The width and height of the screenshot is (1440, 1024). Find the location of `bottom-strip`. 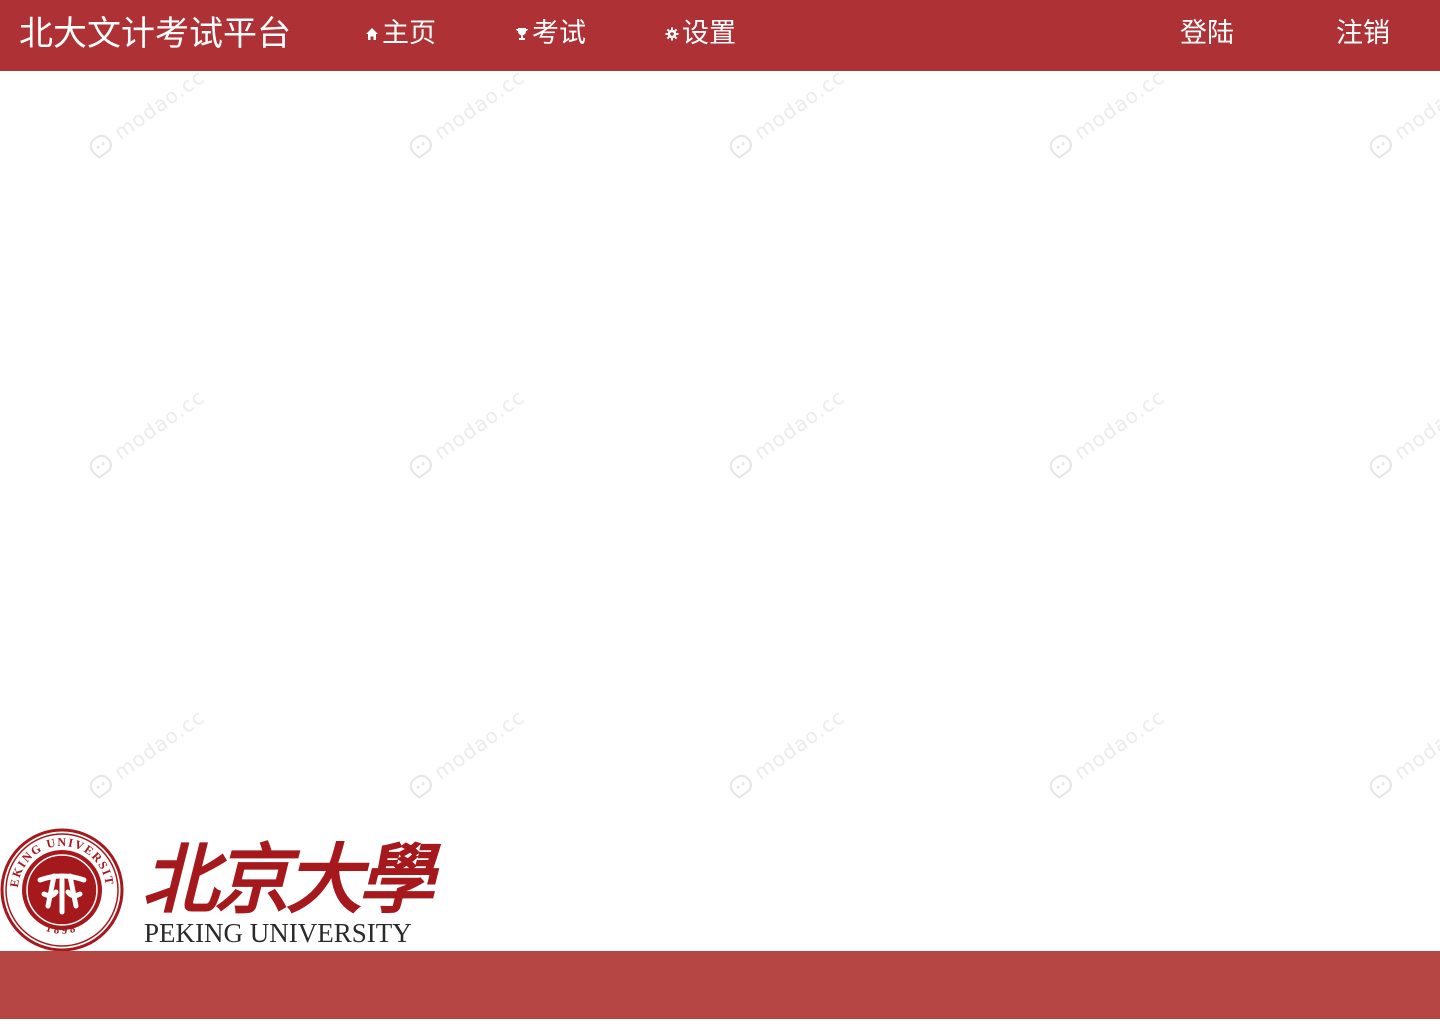

bottom-strip is located at coordinates (720, 1021).